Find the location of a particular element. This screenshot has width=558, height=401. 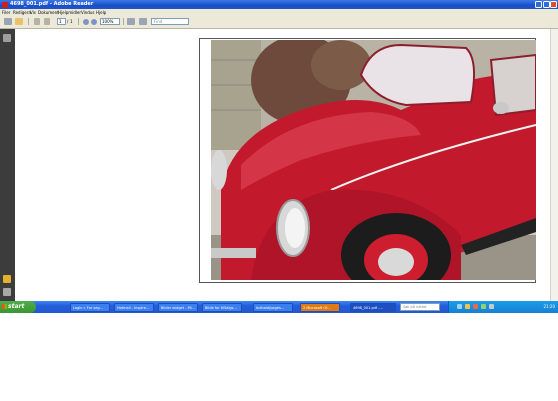

security-icon is located at coordinates (475, 306).